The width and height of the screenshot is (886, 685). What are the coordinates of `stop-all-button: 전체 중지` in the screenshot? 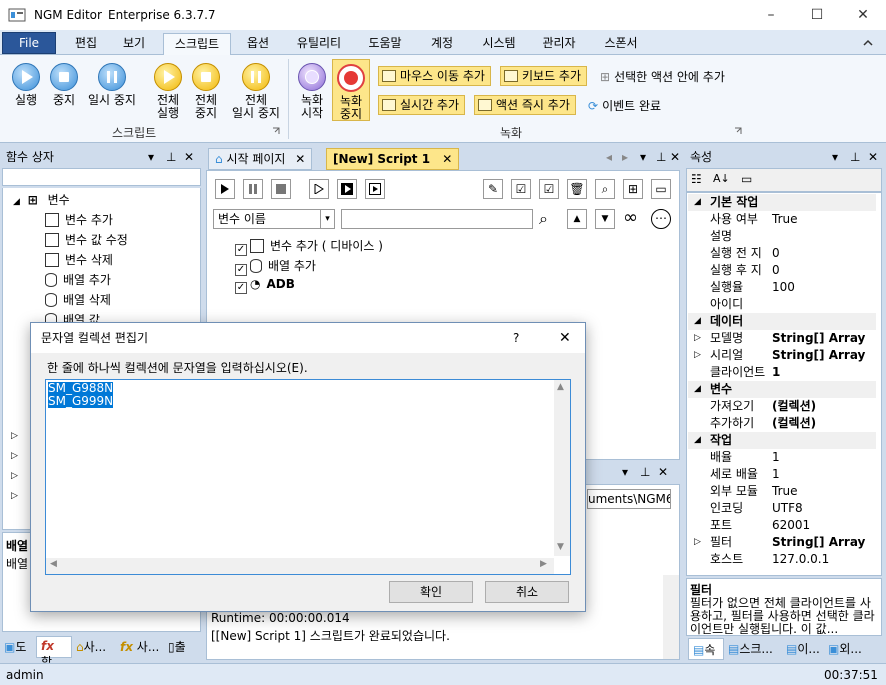 It's located at (206, 91).